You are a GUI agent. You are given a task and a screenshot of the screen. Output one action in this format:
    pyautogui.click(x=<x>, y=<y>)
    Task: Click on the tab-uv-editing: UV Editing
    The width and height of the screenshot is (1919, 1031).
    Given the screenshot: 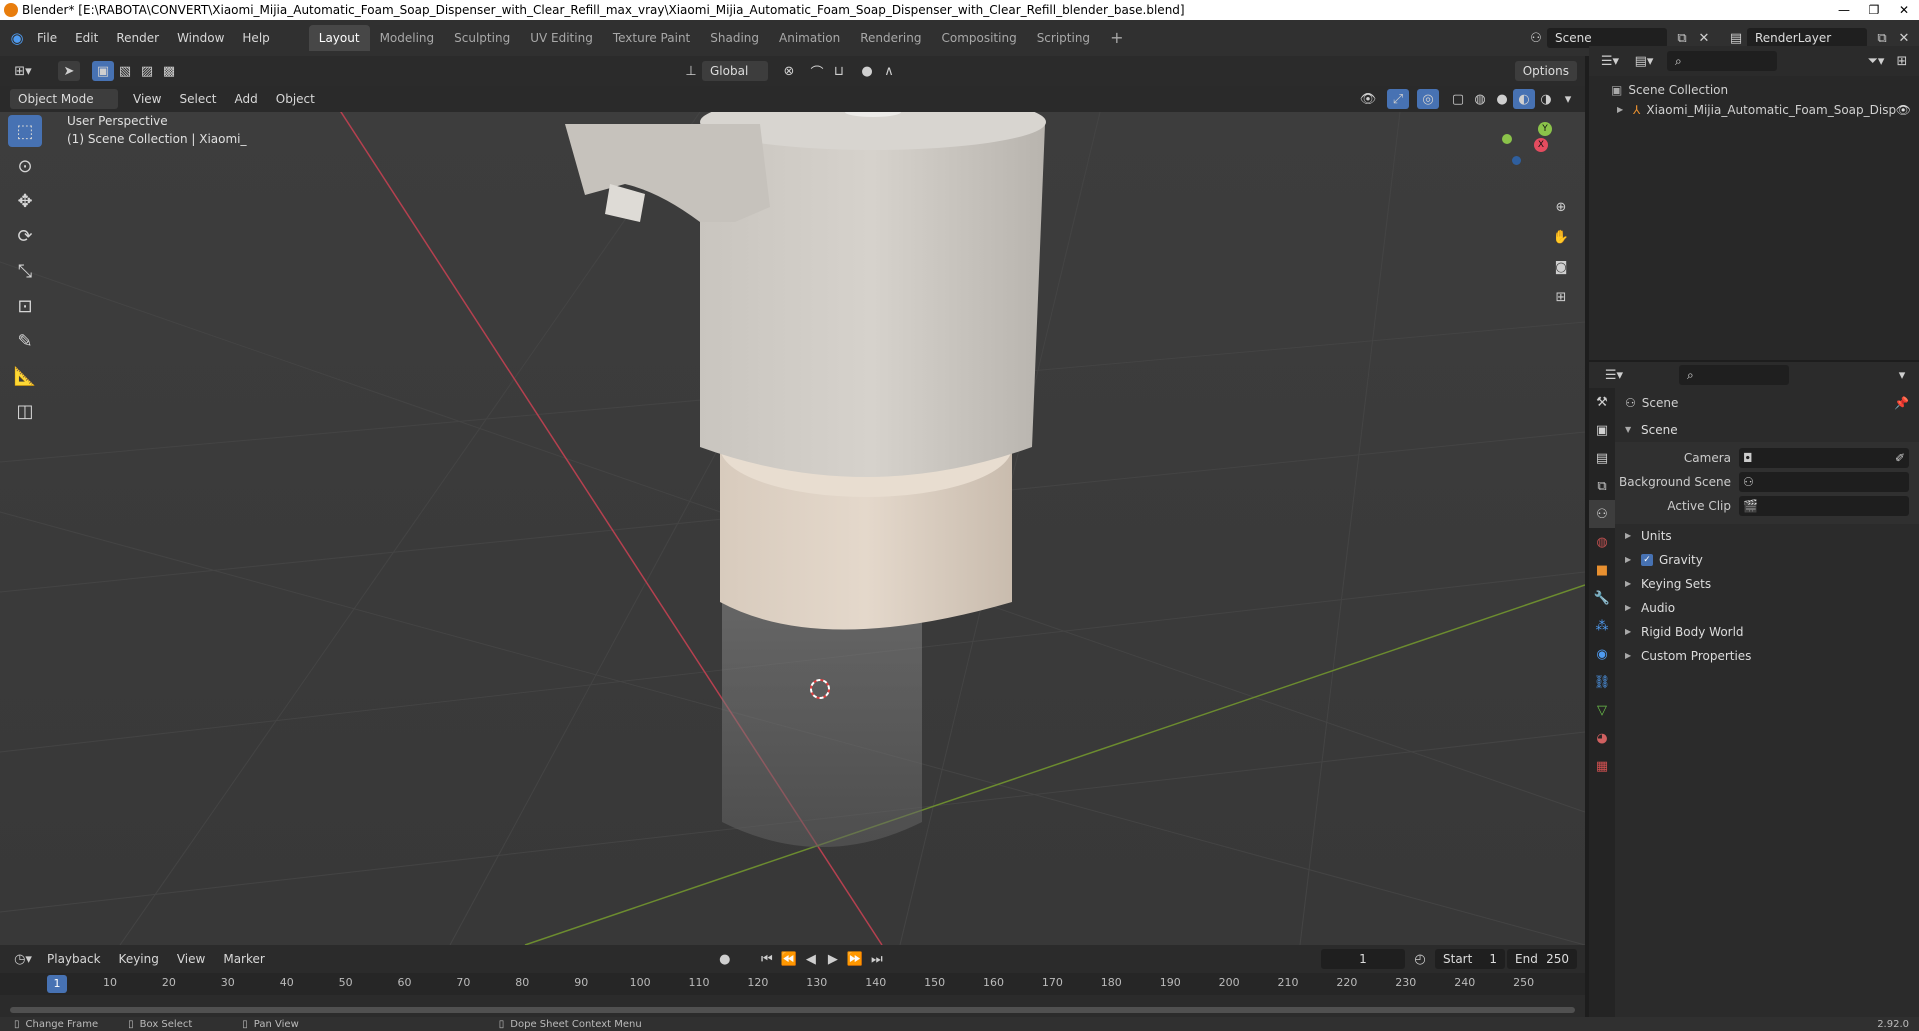 What is the action you would take?
    pyautogui.click(x=561, y=38)
    